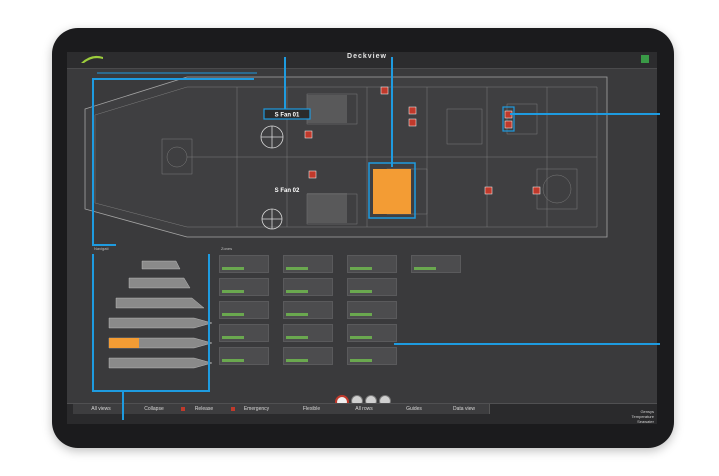  I want to click on tab-label: Guides, so click(414, 409).